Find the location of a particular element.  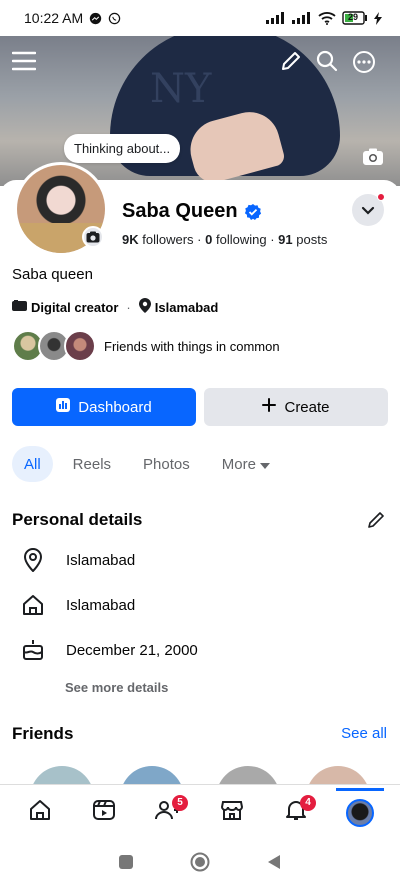

profile-name: Saba Queen is located at coordinates (192, 211).